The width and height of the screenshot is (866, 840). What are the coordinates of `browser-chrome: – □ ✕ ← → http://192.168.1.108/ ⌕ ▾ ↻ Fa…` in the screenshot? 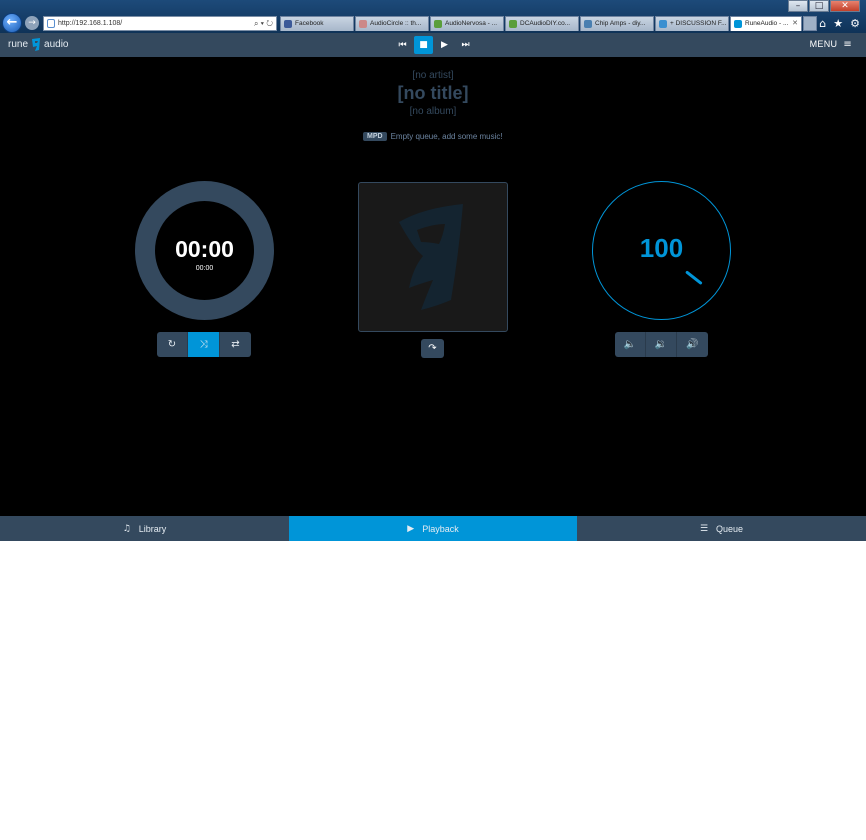 It's located at (433, 16).